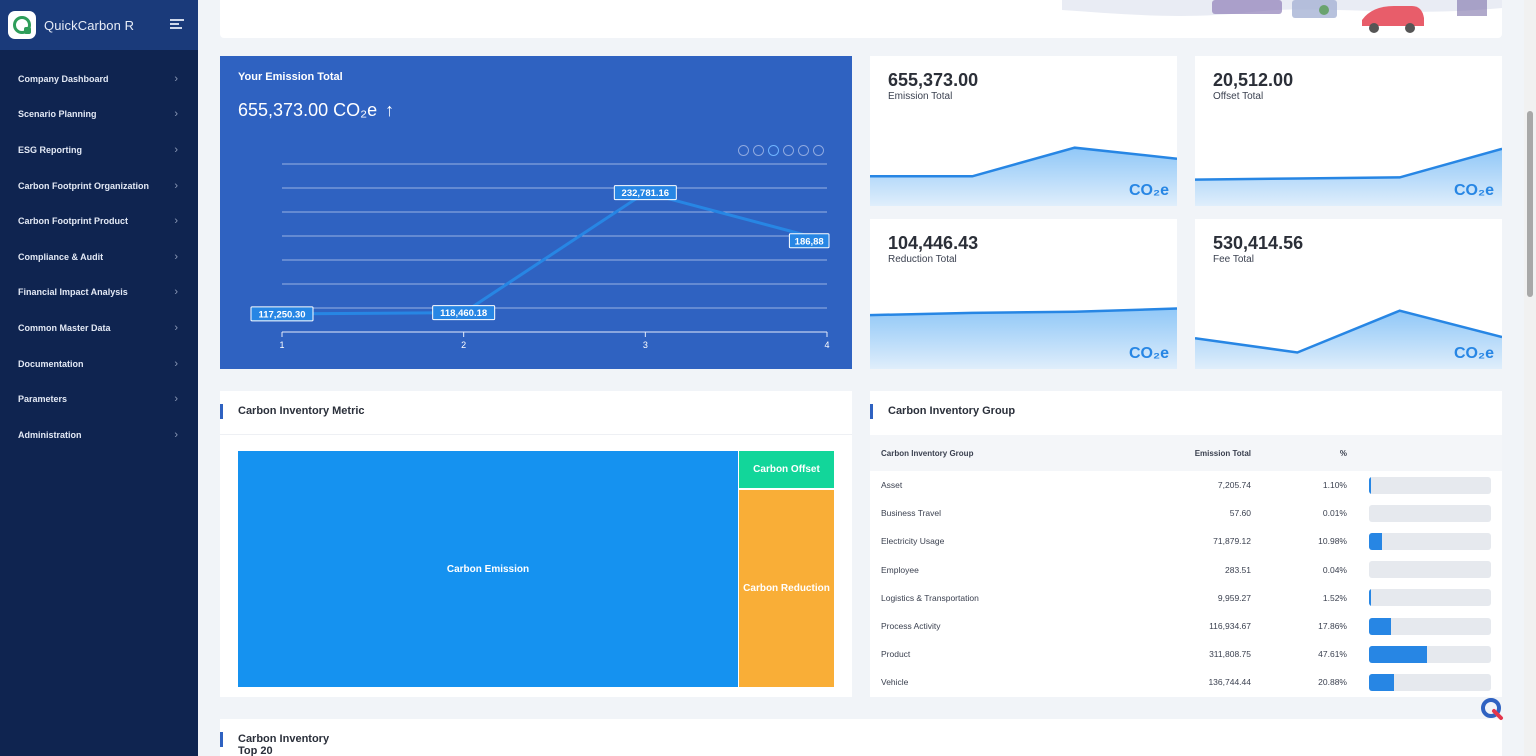 The height and width of the screenshot is (756, 1536). What do you see at coordinates (1234, 597) in the screenshot?
I see `emission-value: 9,959.27` at bounding box center [1234, 597].